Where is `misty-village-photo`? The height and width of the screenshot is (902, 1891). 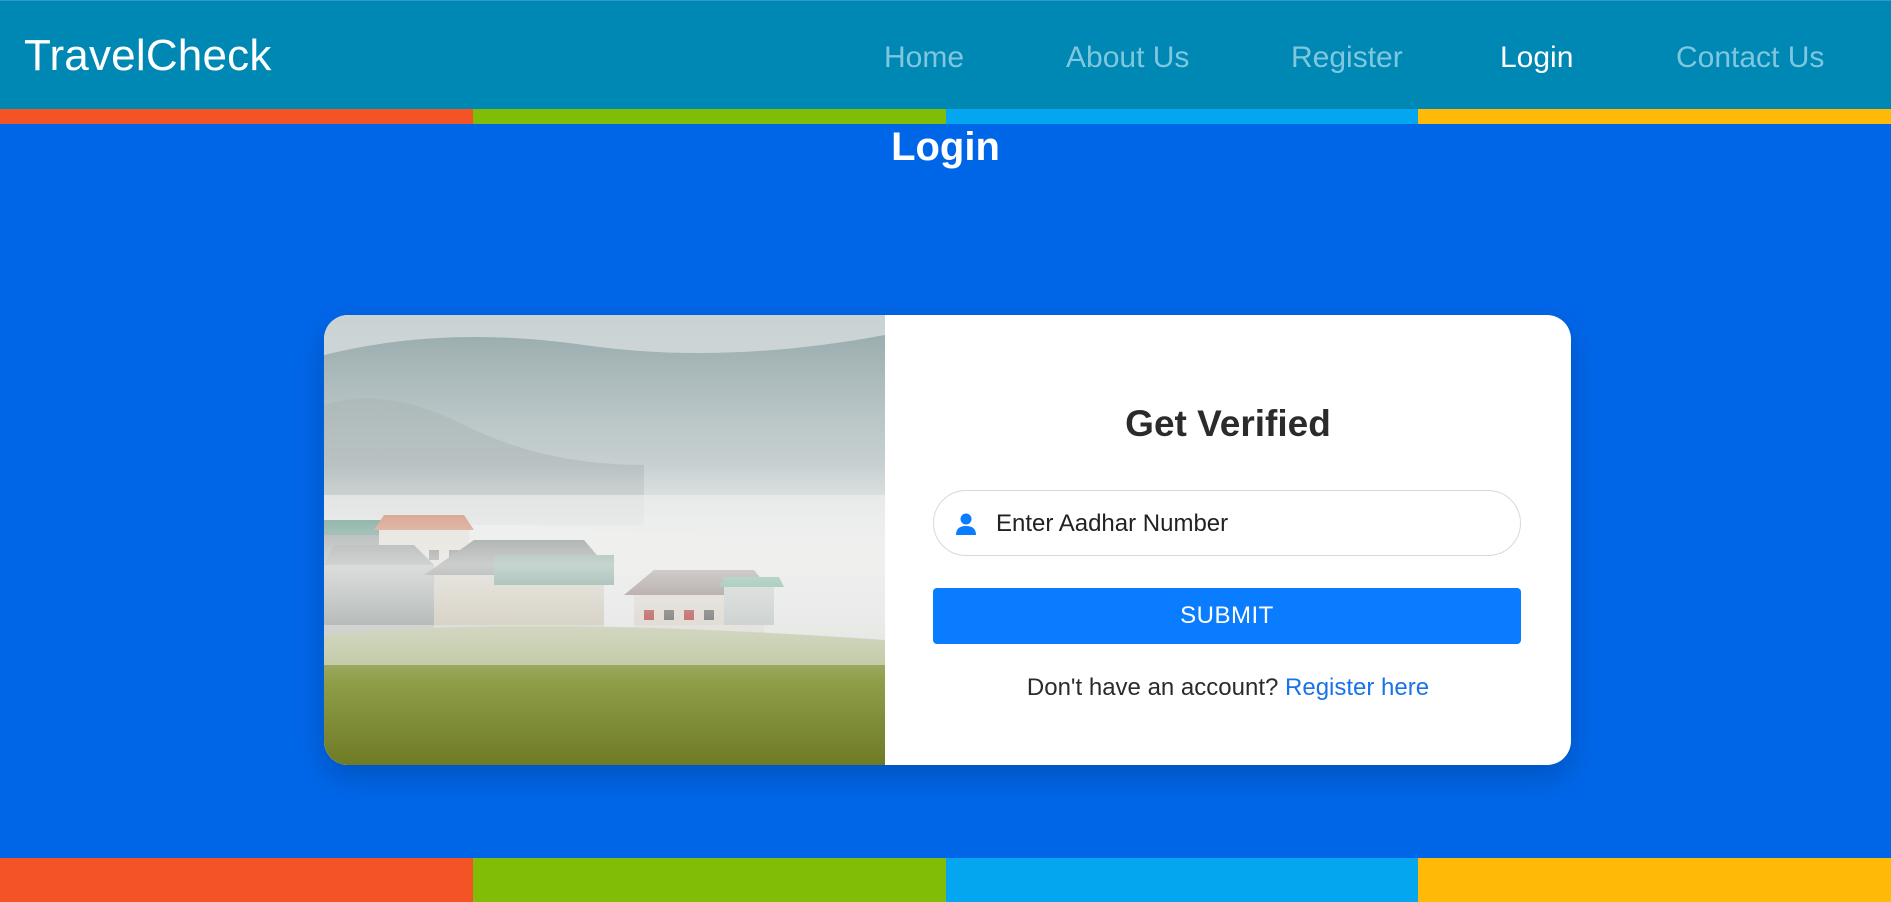 misty-village-photo is located at coordinates (604, 540).